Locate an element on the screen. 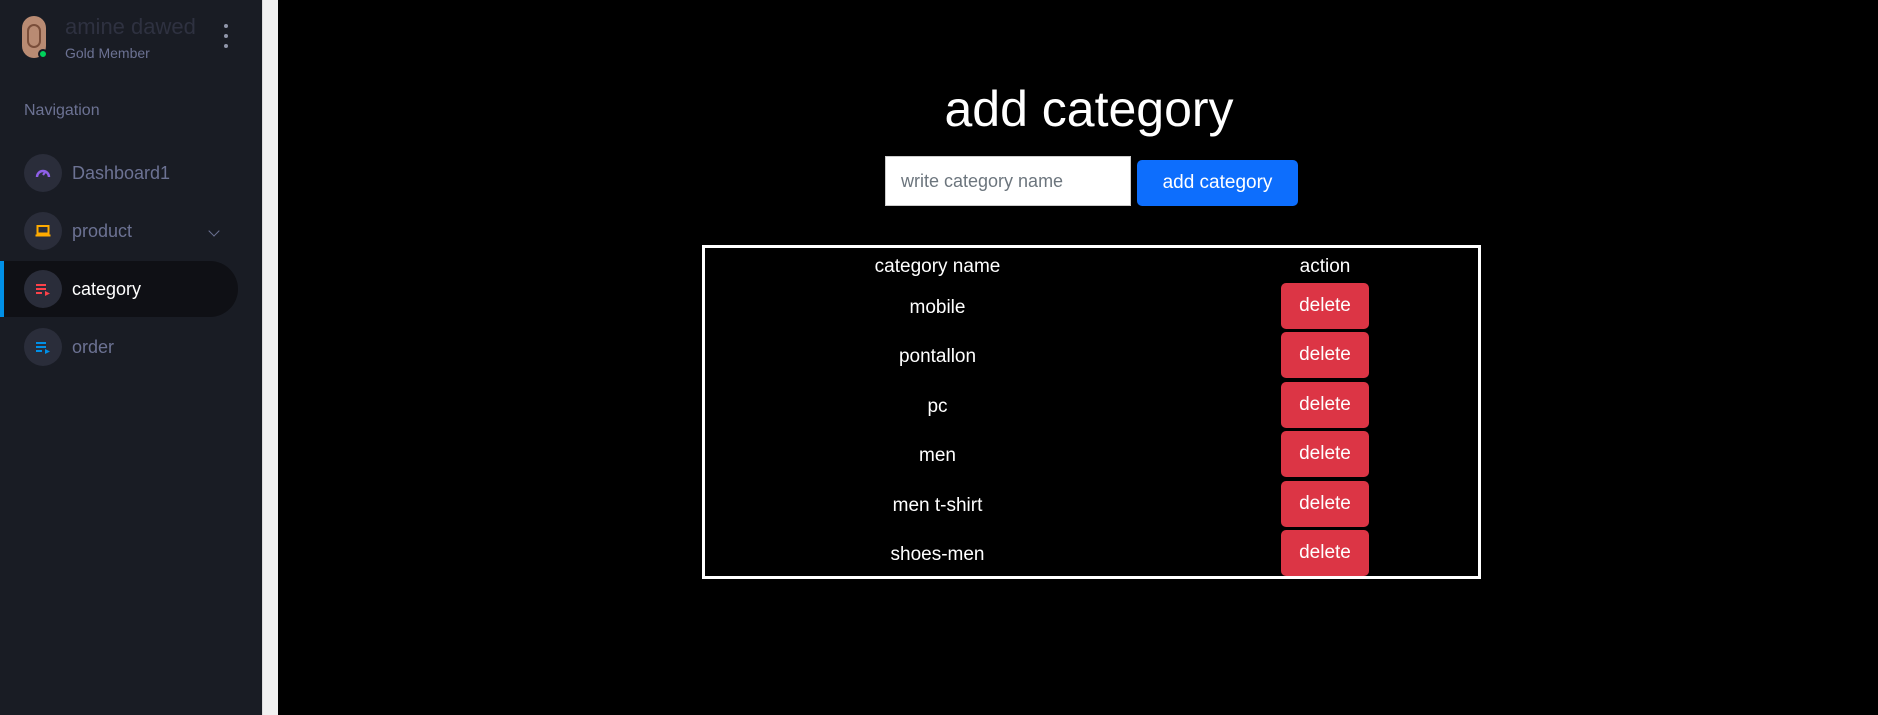  header-category-name: category name is located at coordinates (937, 266).